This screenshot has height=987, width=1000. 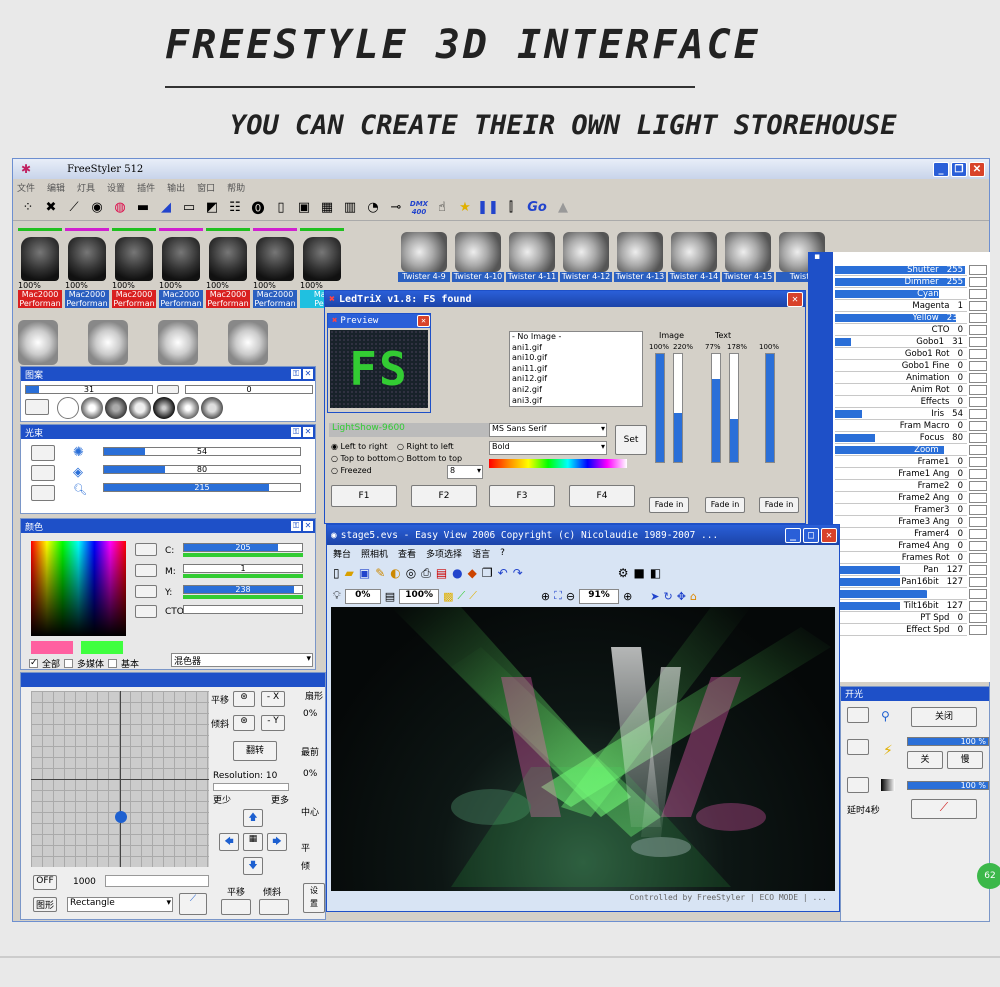 What do you see at coordinates (146, 187) in the screenshot?
I see `menu-plugins: 插件` at bounding box center [146, 187].